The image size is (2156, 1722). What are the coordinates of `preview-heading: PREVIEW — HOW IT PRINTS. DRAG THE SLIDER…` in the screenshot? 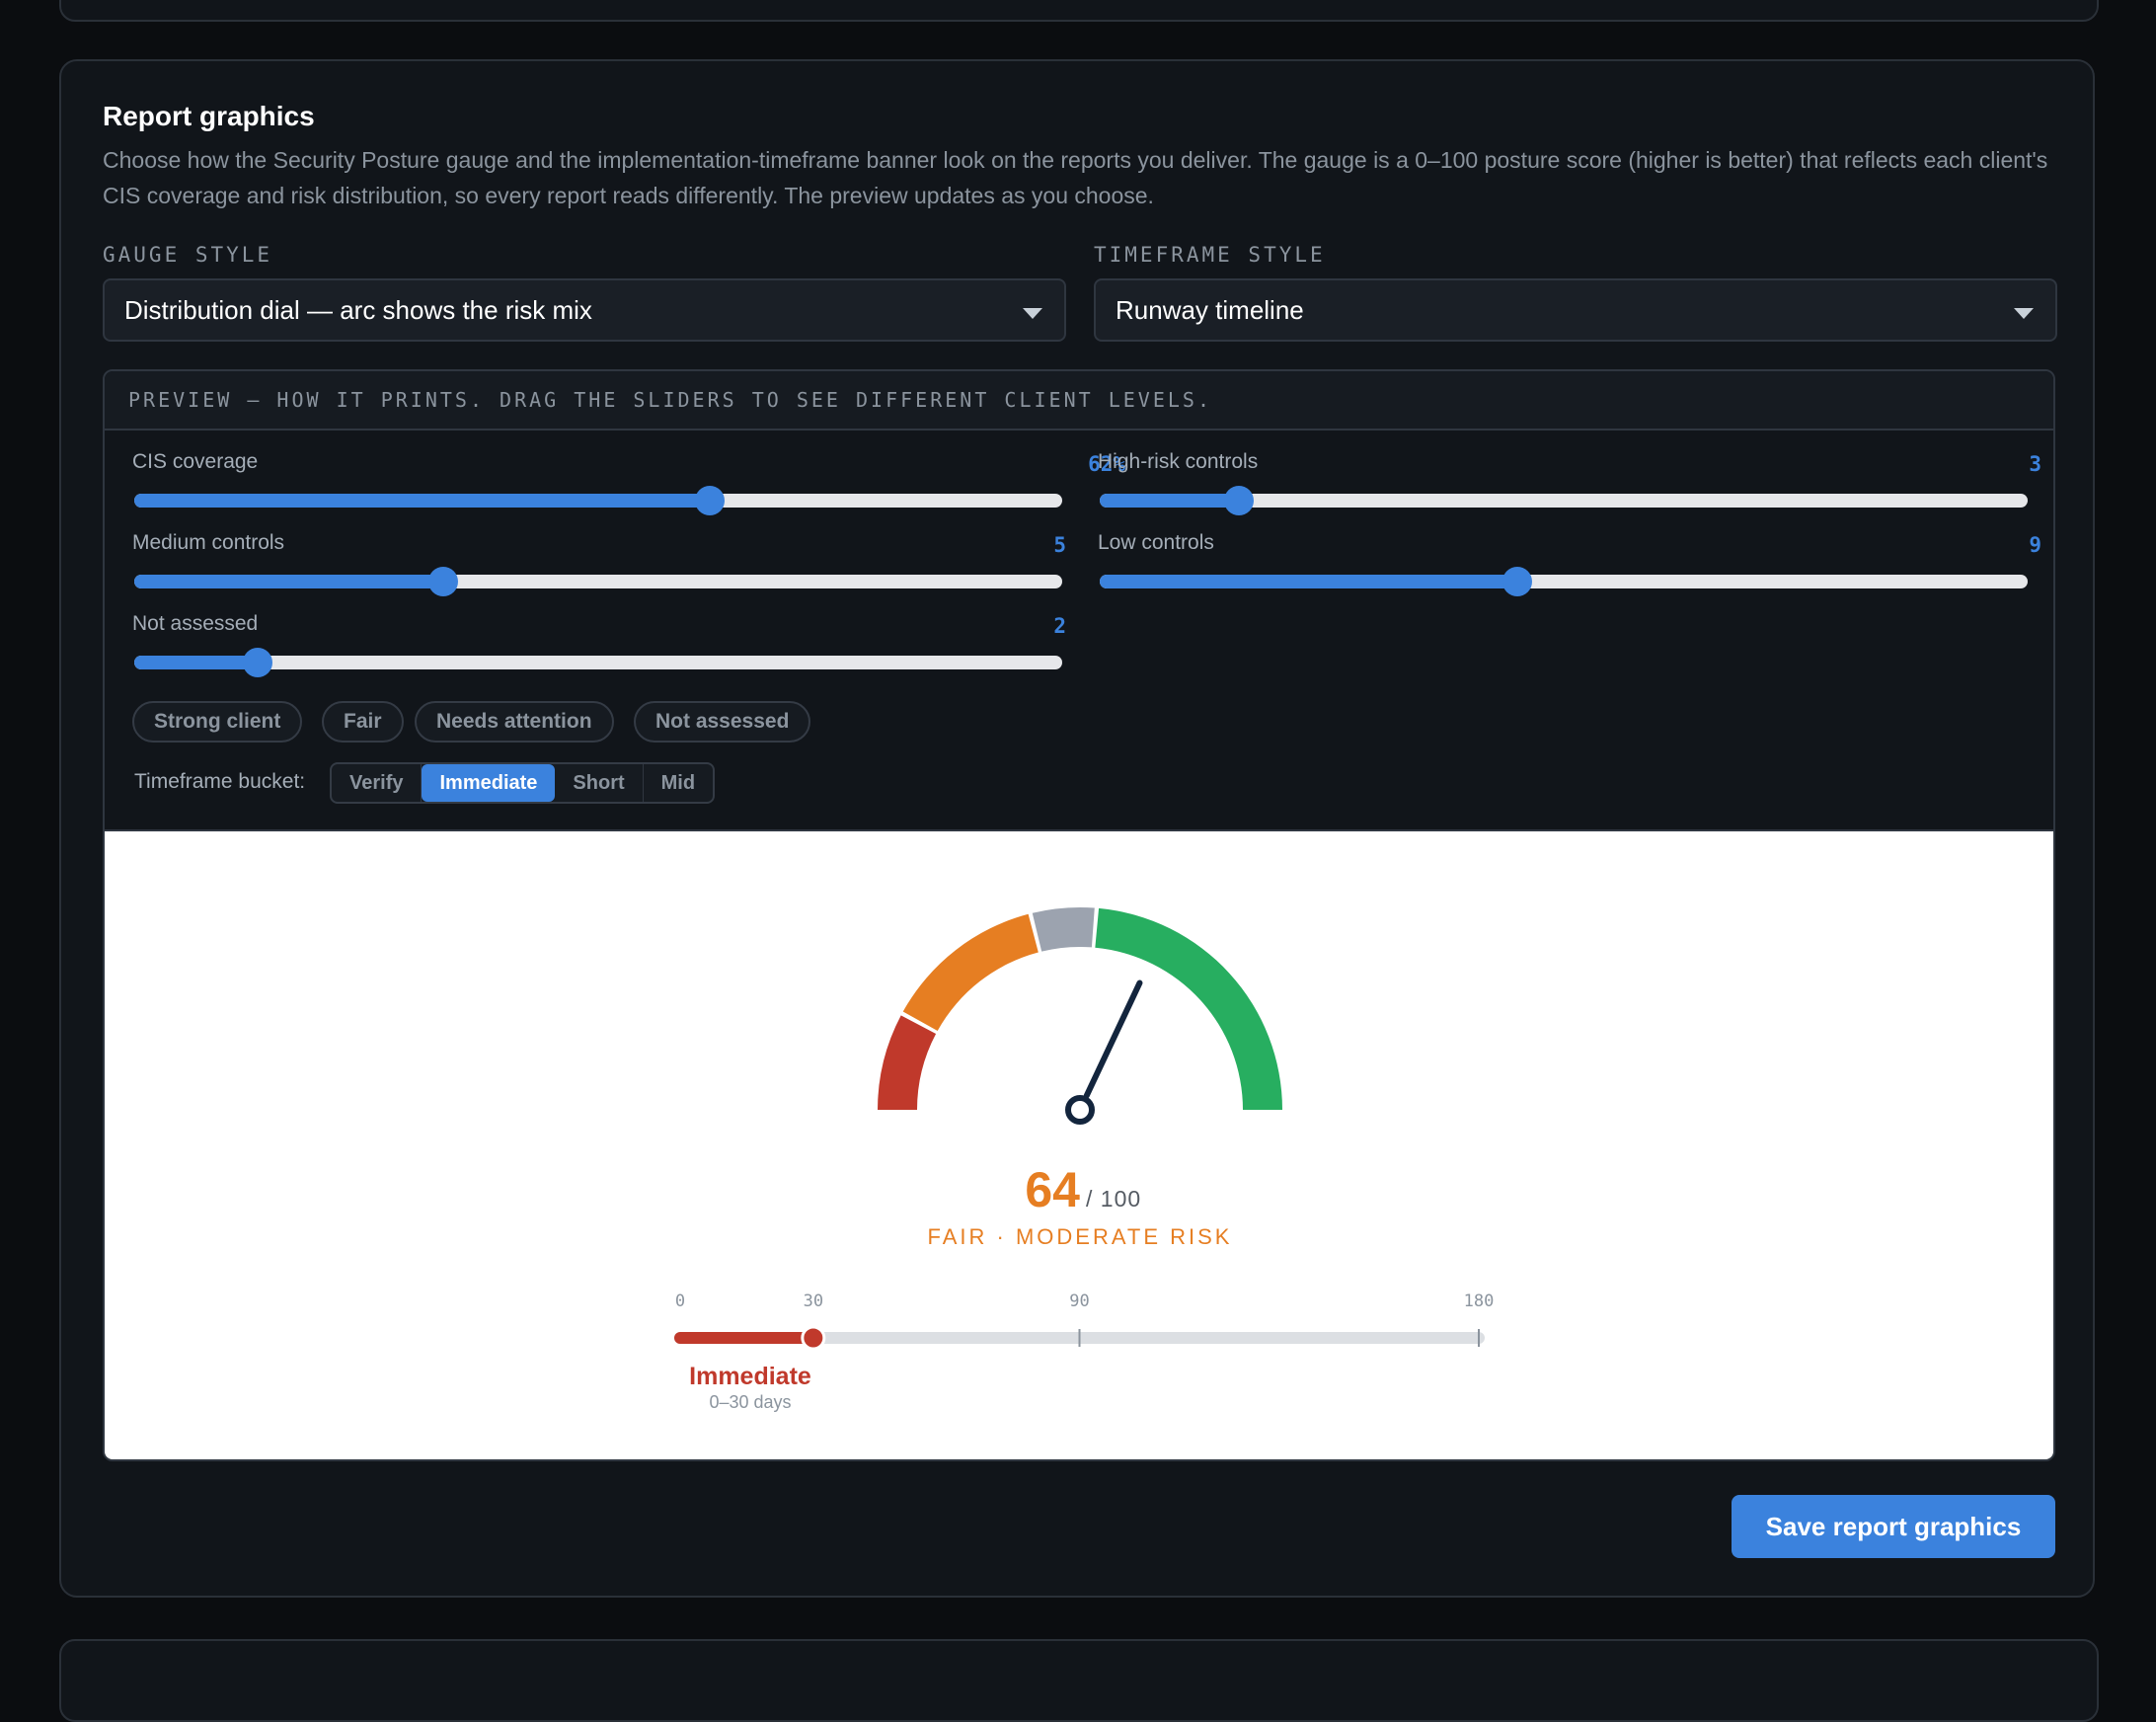 It's located at (1079, 400).